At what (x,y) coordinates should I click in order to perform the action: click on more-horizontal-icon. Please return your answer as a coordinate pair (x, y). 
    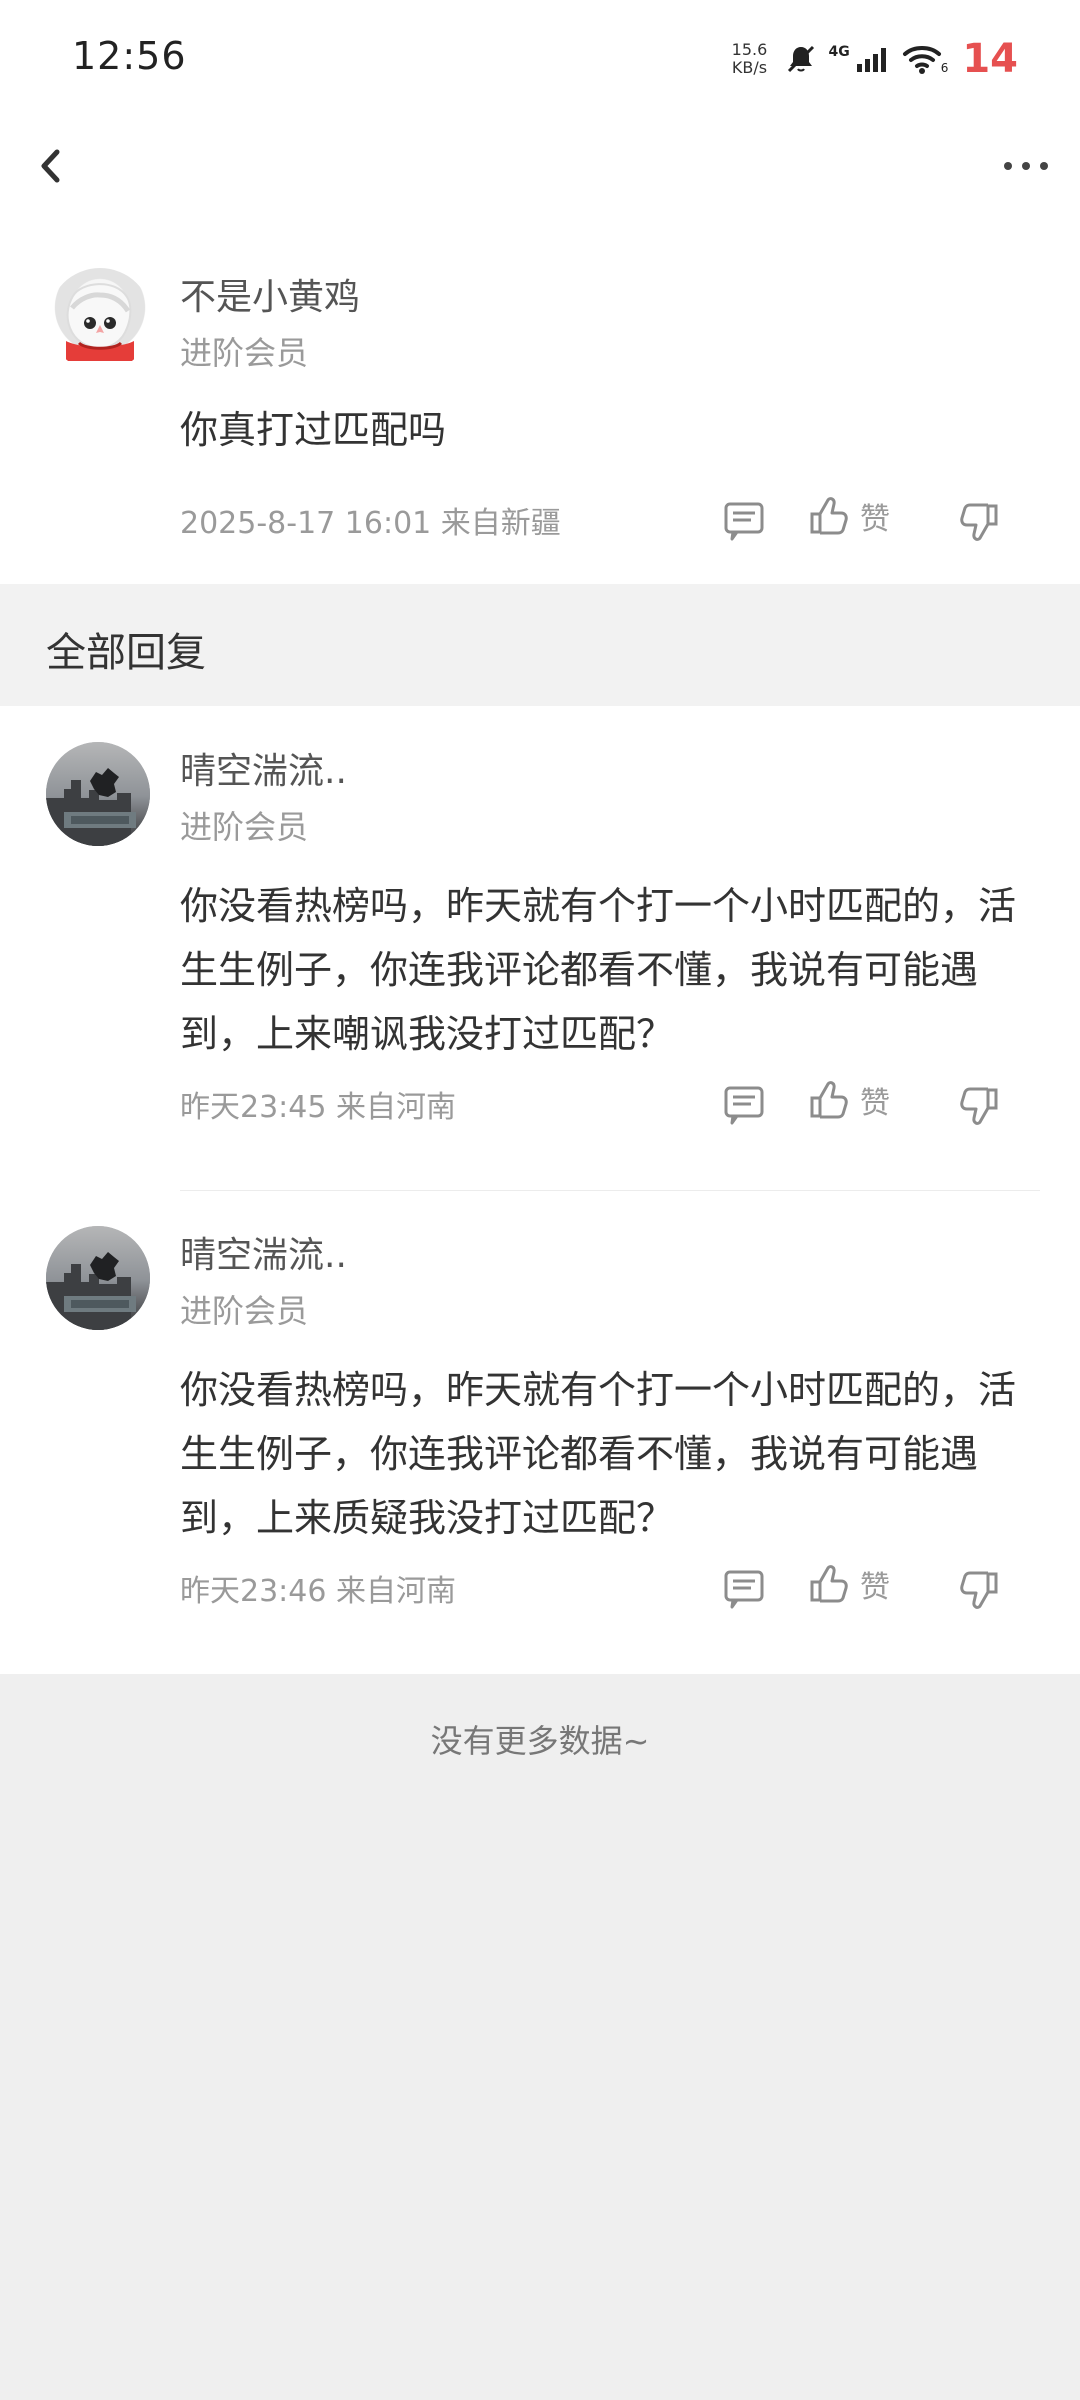
    Looking at the image, I should click on (1026, 166).